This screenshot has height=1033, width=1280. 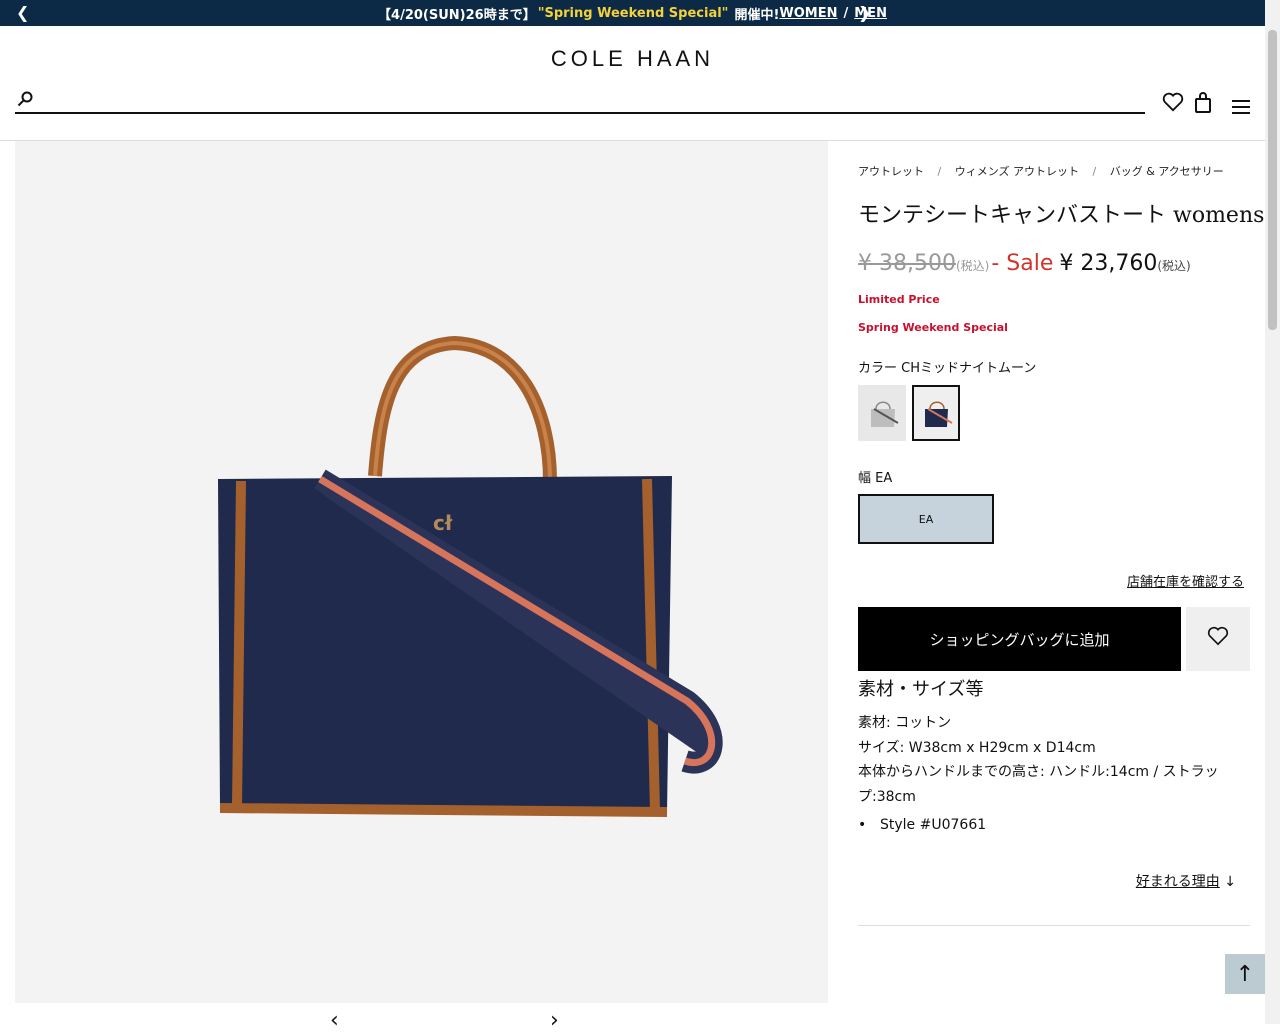 I want to click on search-icon, so click(x=25, y=101).